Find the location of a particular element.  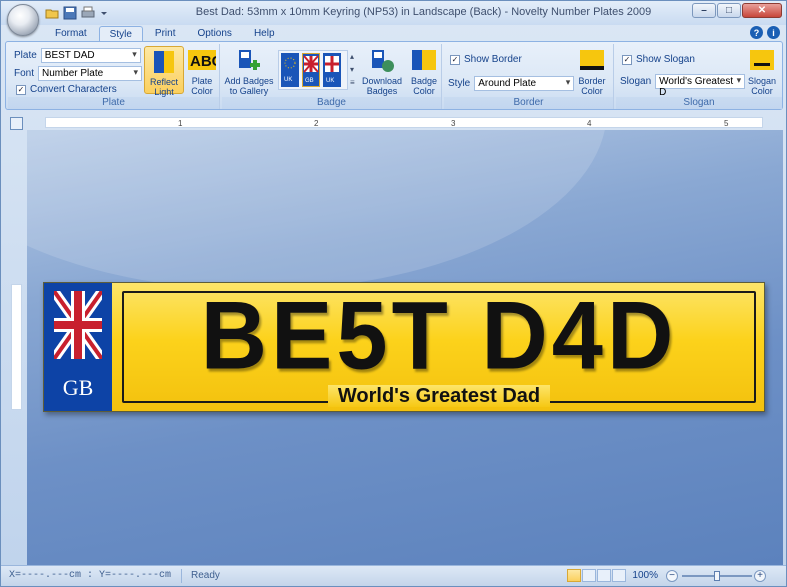

reflect-light-icon is located at coordinates (164, 62).